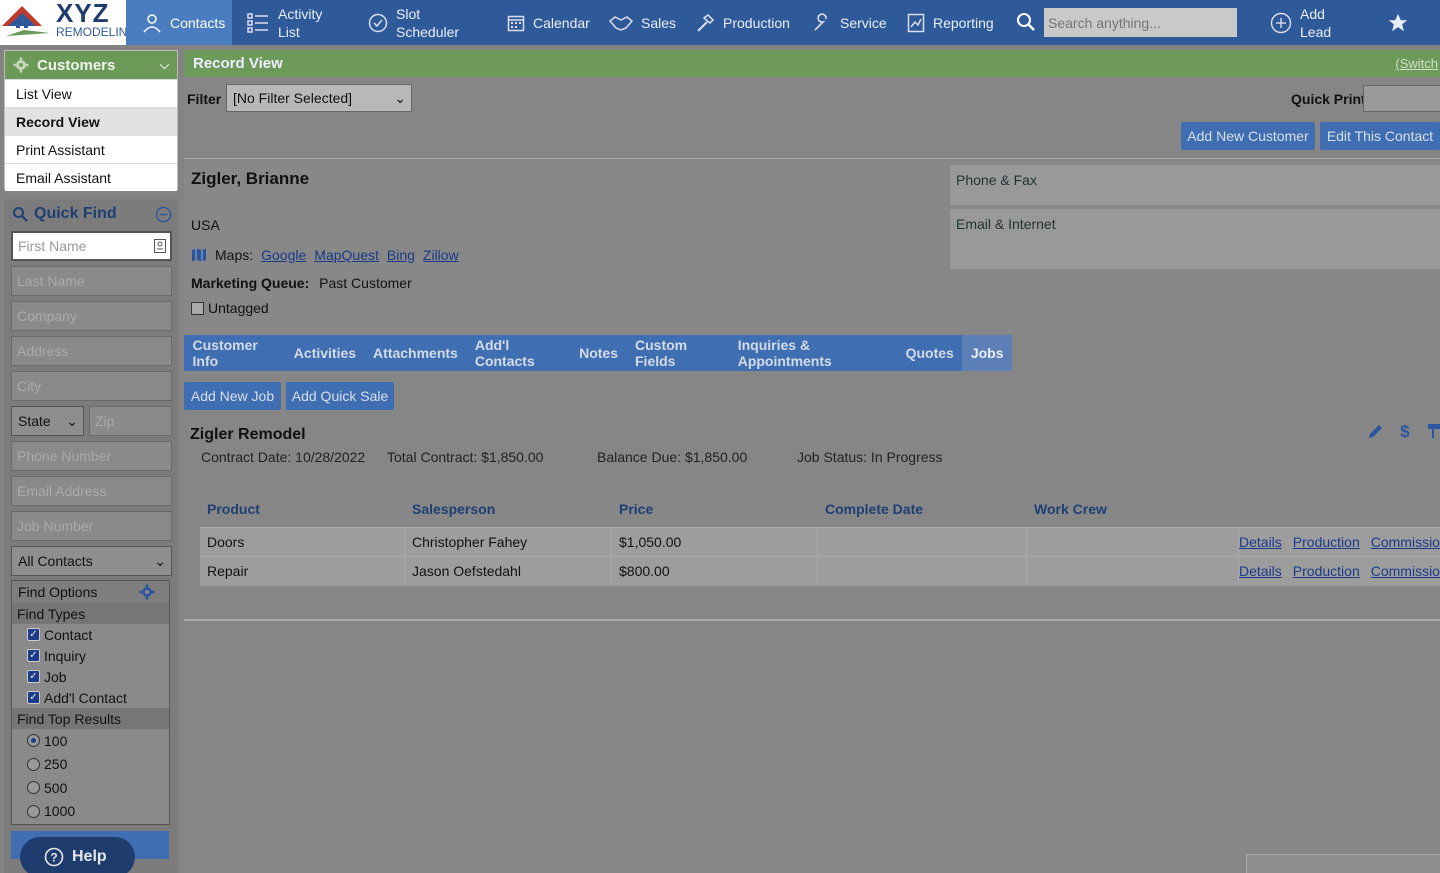 This screenshot has height=873, width=1440. What do you see at coordinates (401, 255) in the screenshot?
I see `map-link-bing: Bing` at bounding box center [401, 255].